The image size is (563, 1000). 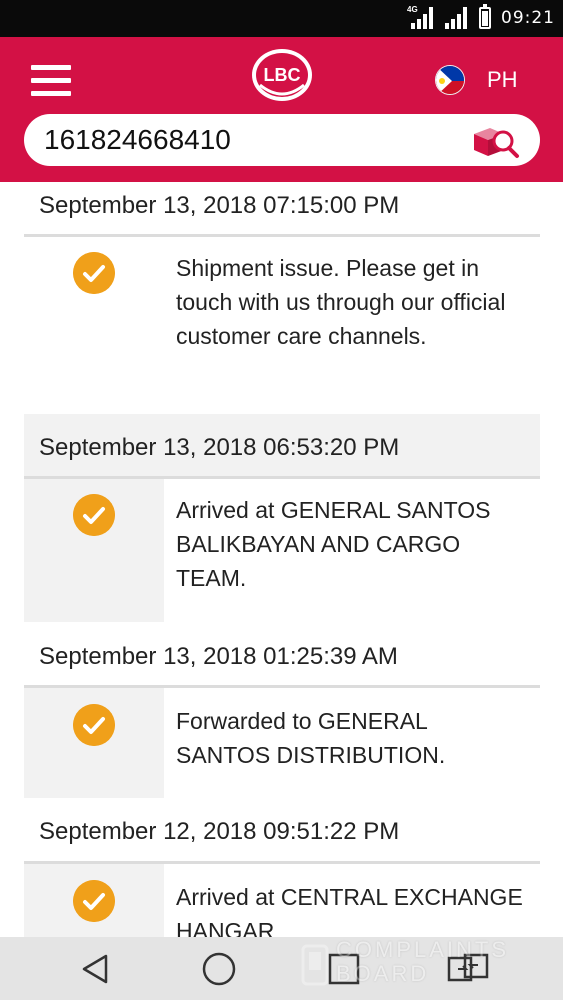 I want to click on tracking-search-bar, so click(x=282, y=140).